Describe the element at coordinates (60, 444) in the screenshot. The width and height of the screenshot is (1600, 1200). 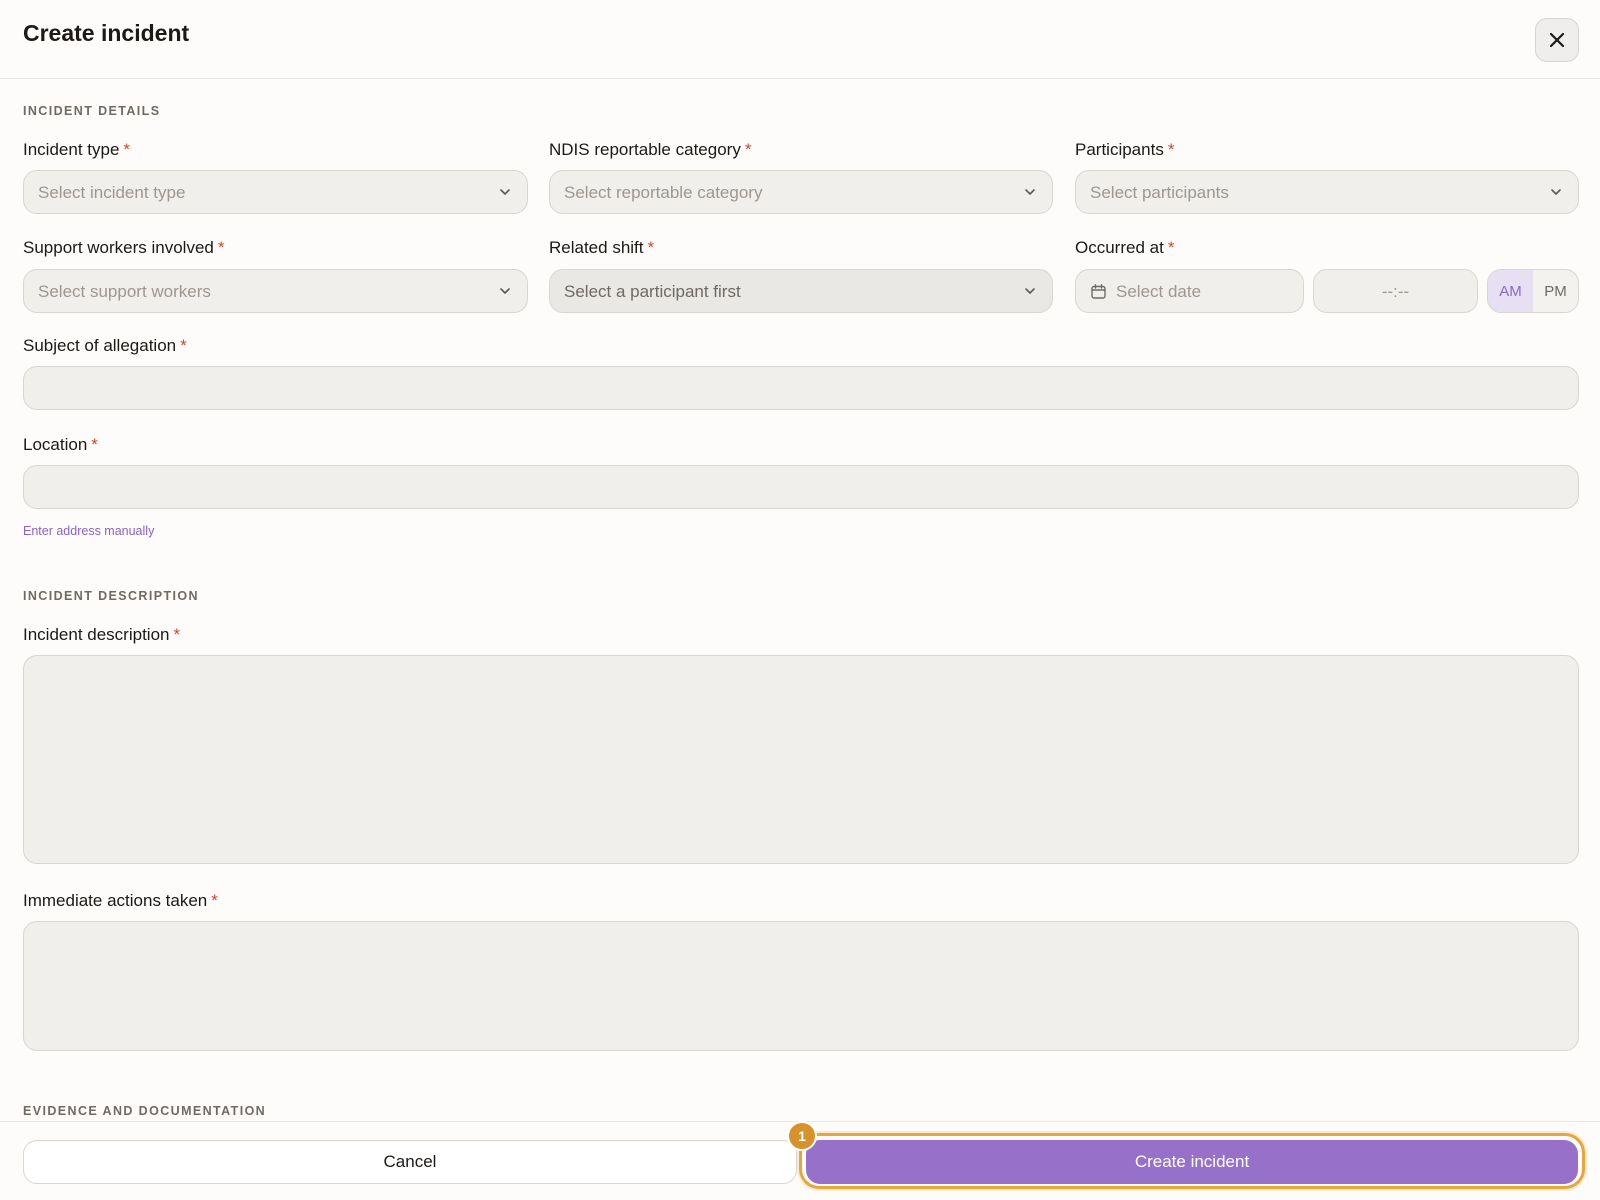
I see `location-label: Location *` at that location.